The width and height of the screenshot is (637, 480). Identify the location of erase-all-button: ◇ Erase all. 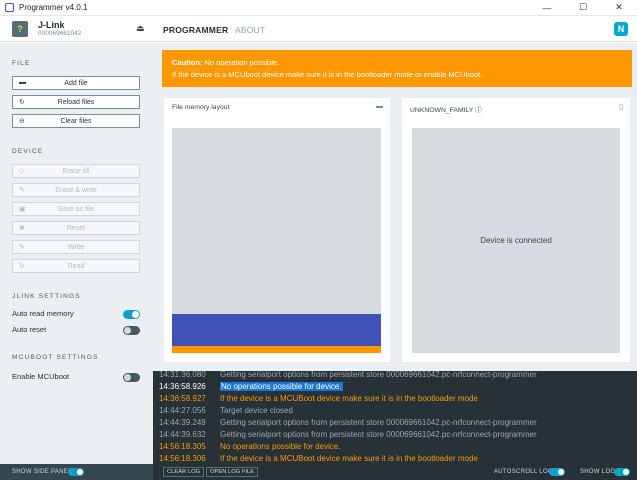
(76, 171).